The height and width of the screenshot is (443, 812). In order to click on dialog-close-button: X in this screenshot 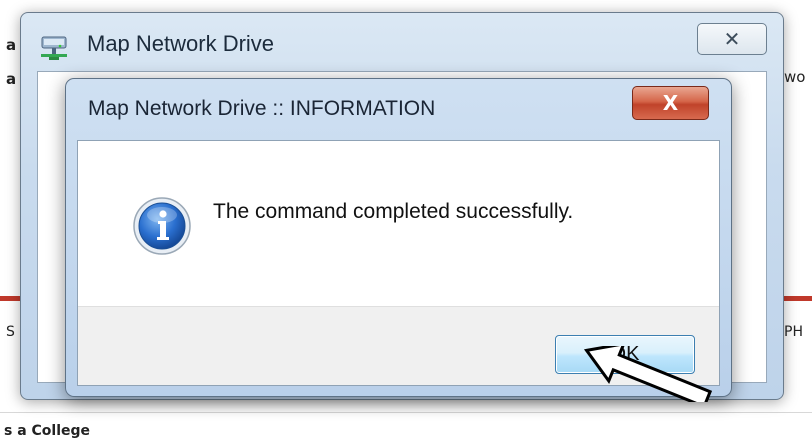, I will do `click(670, 103)`.